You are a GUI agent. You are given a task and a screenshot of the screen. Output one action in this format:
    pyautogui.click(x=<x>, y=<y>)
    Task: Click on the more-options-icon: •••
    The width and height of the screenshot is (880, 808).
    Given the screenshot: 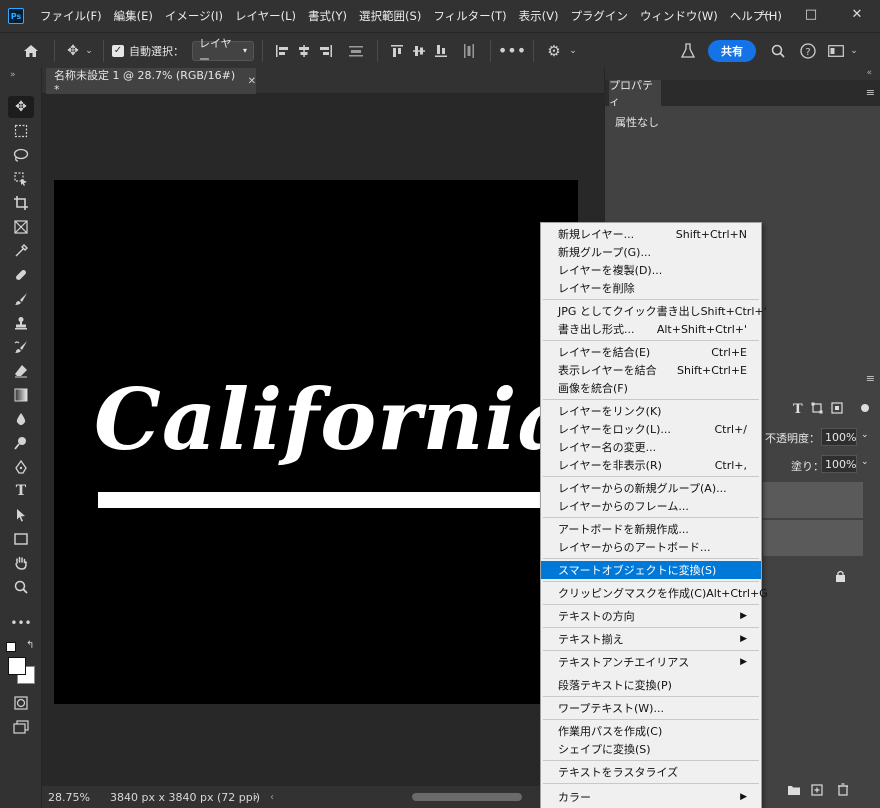 What is the action you would take?
    pyautogui.click(x=512, y=51)
    